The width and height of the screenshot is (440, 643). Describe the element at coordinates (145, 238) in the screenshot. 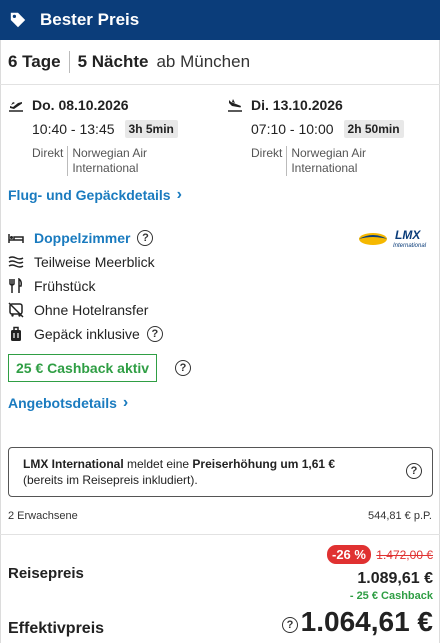

I see `room-help-icon: ?` at that location.